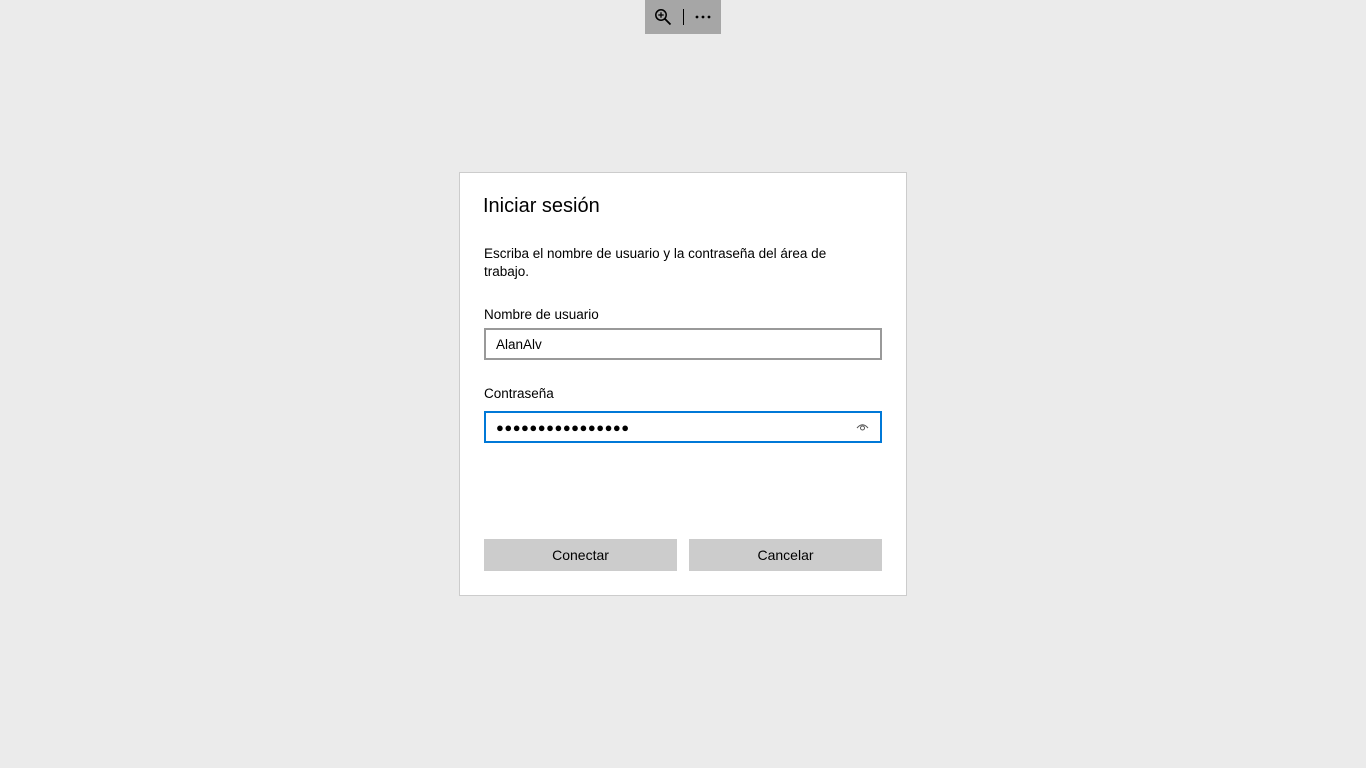 The image size is (1366, 768). Describe the element at coordinates (683, 344) in the screenshot. I see `username-field: AlanAlv` at that location.